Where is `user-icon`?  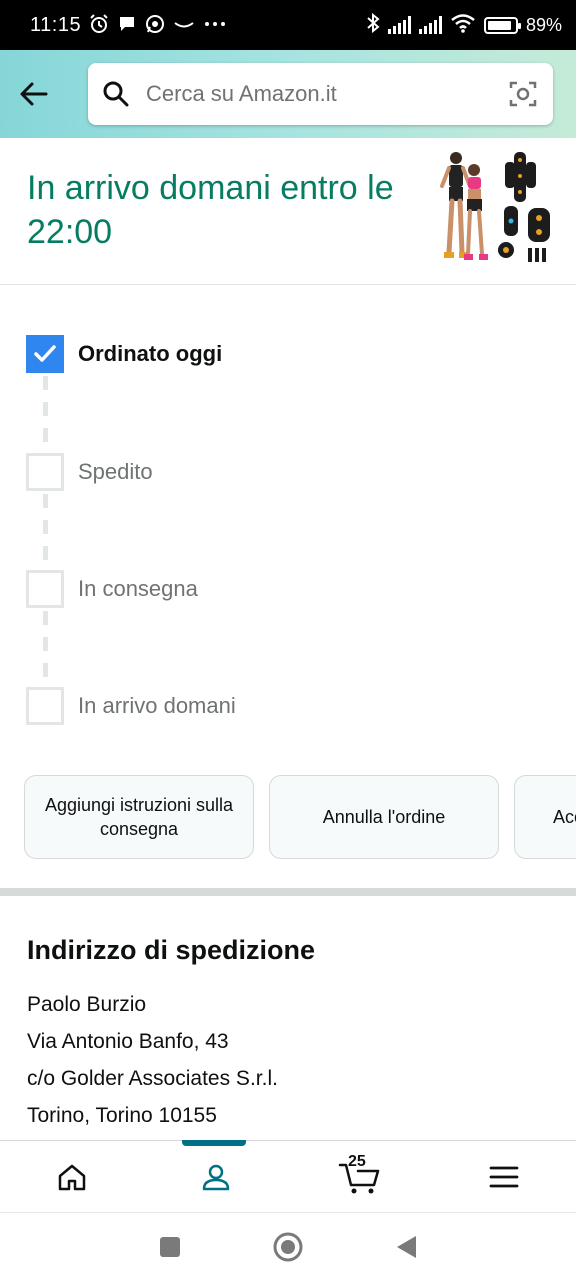
user-icon is located at coordinates (216, 1177).